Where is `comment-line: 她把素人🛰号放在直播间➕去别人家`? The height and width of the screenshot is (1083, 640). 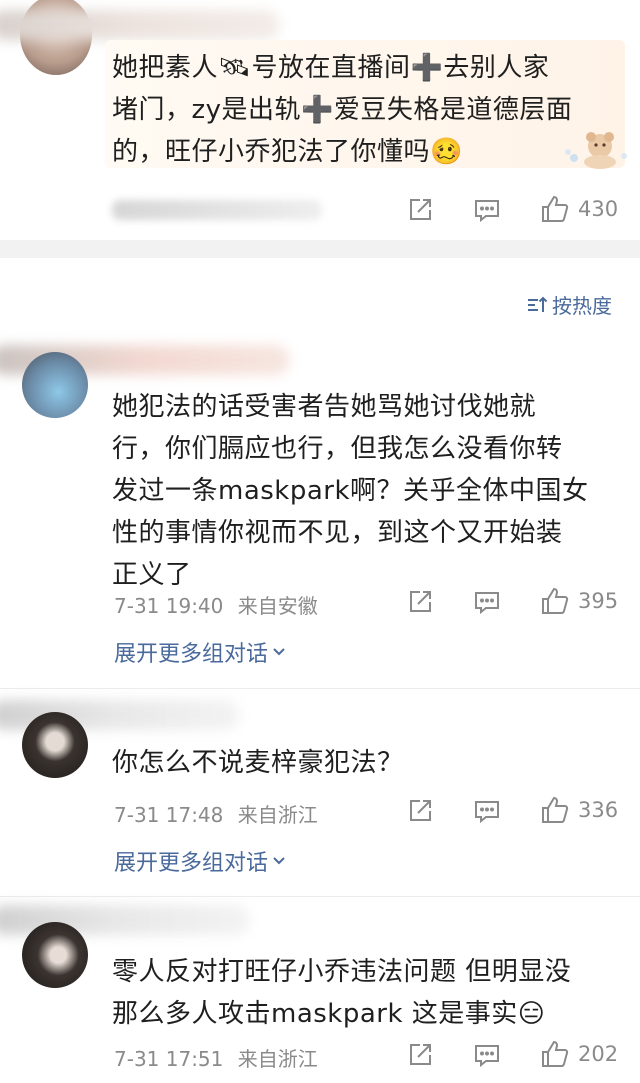
comment-line: 她把素人🛰号放在直播间➕去别人家 is located at coordinates (331, 68).